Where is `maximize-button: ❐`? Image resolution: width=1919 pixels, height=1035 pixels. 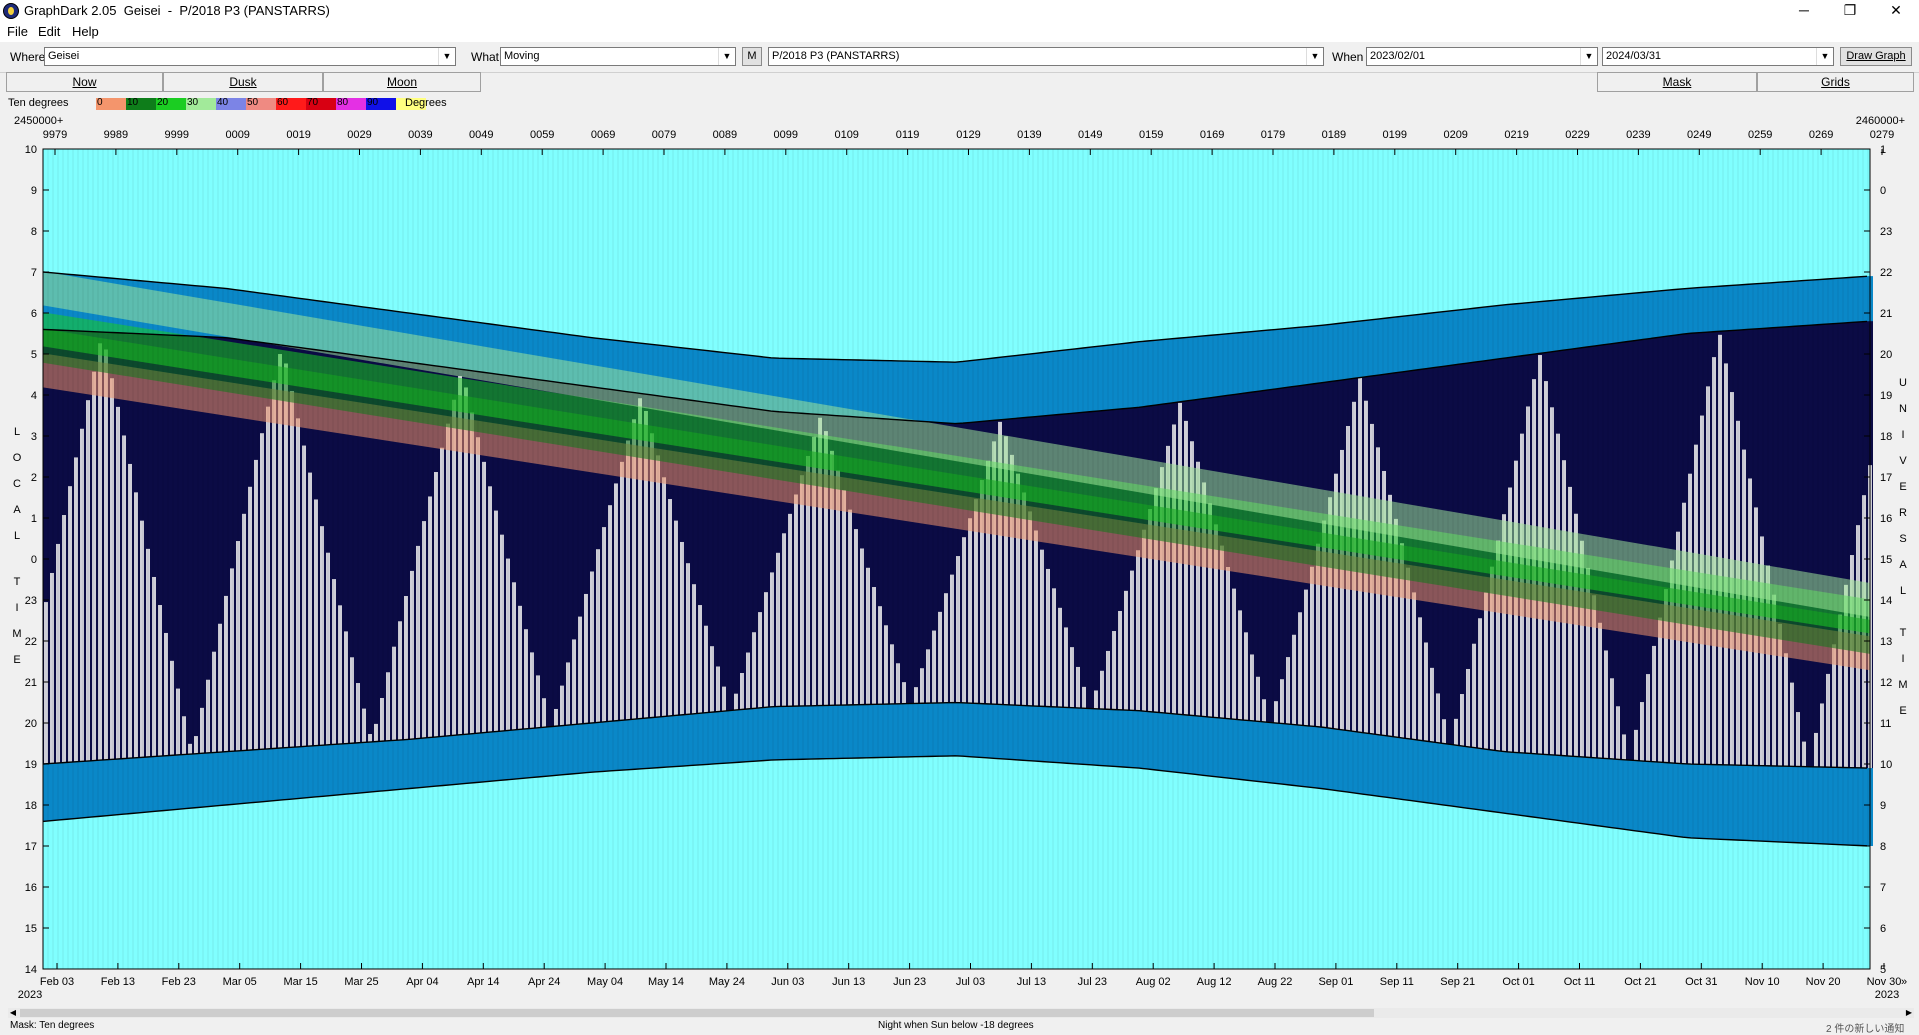 maximize-button: ❐ is located at coordinates (1850, 11).